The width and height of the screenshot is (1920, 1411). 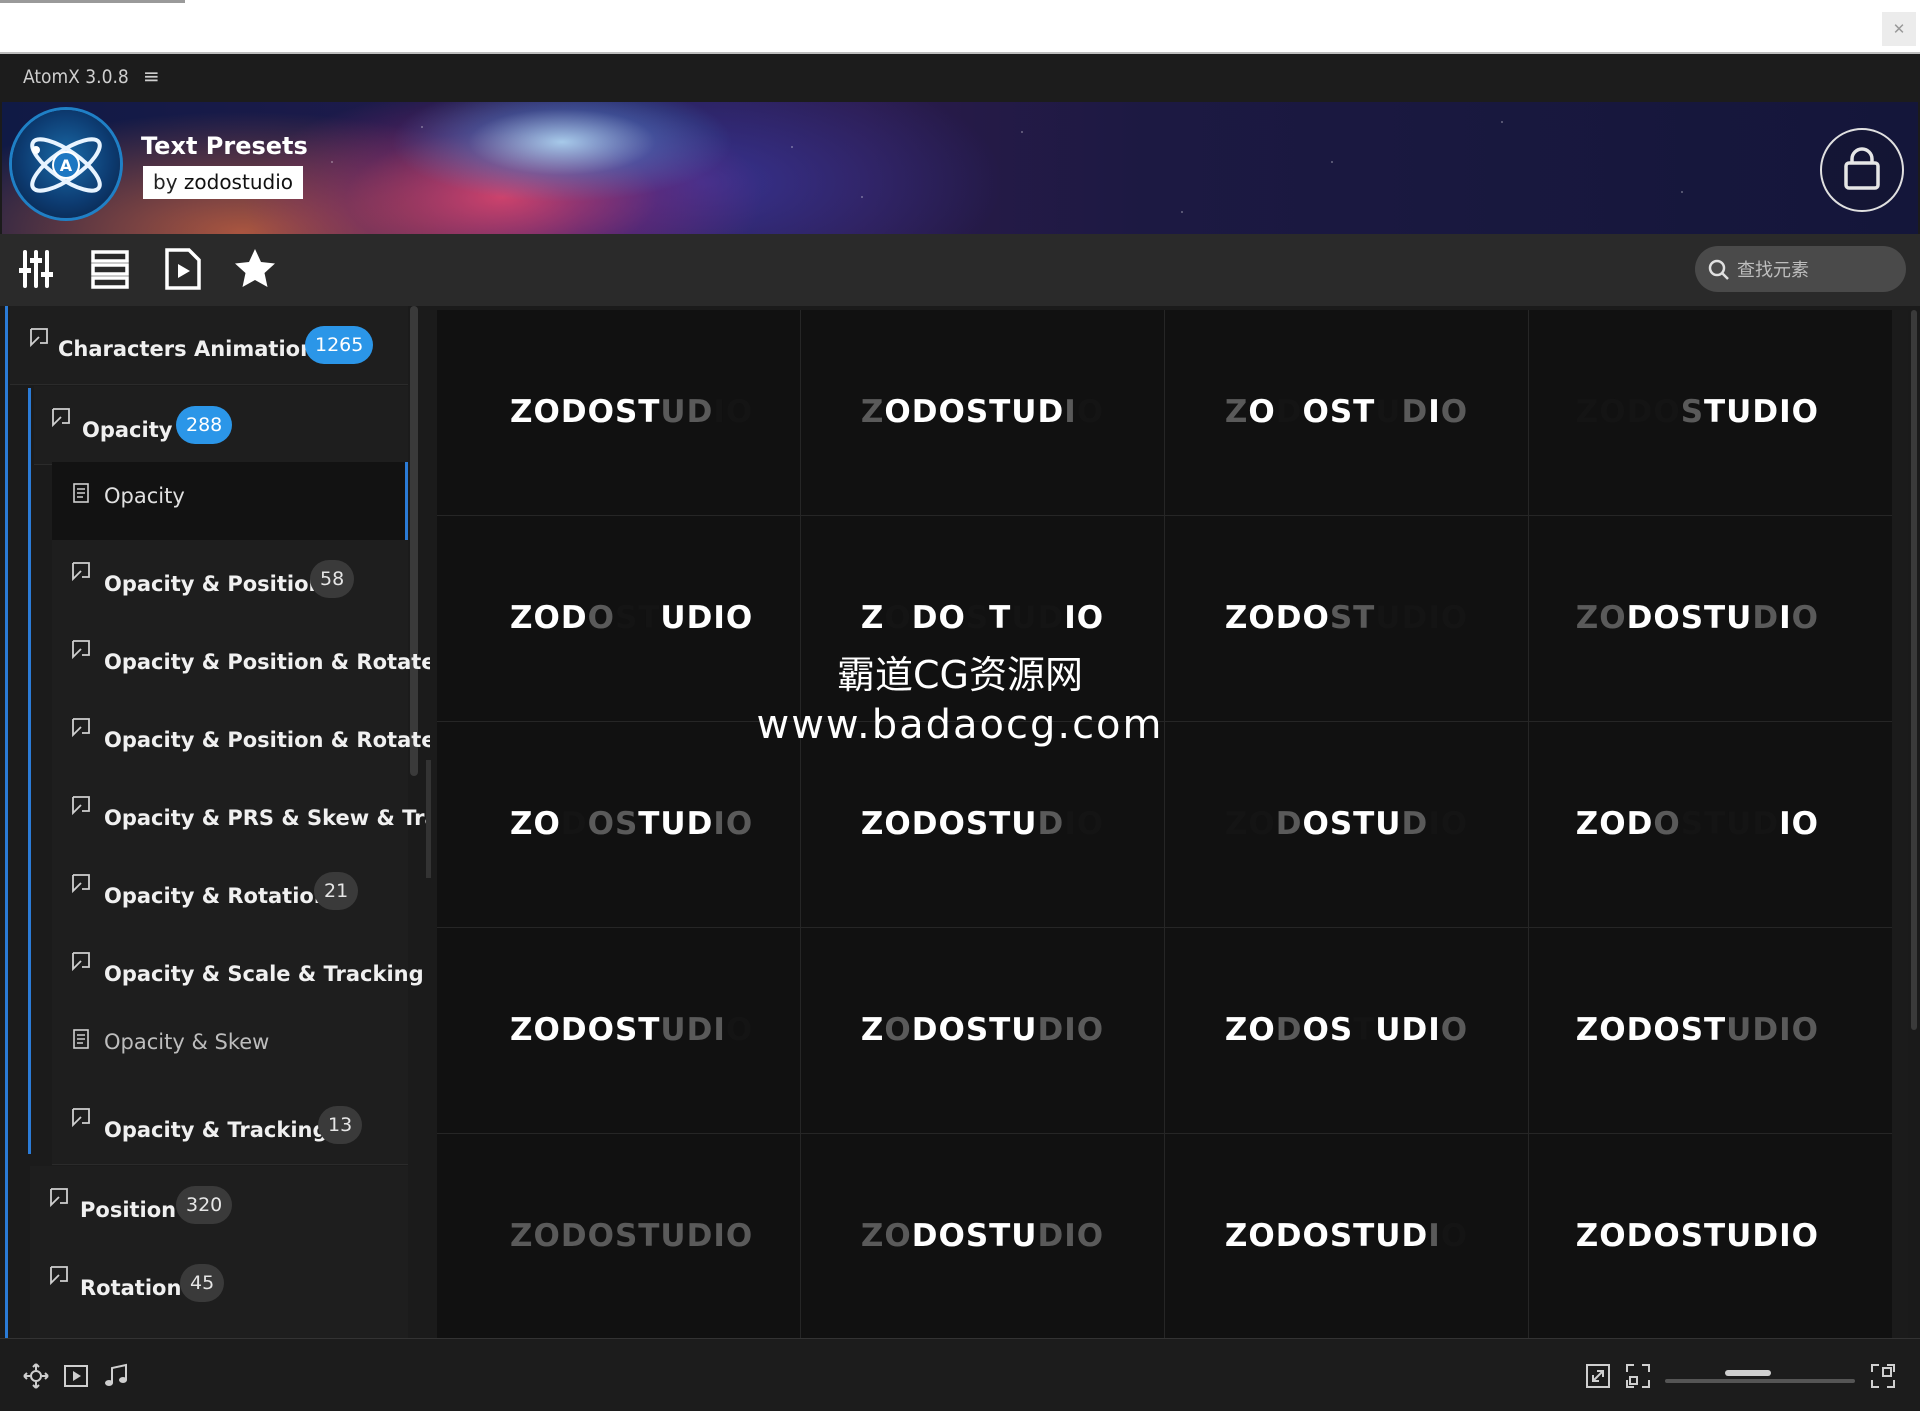 What do you see at coordinates (960, 1374) in the screenshot?
I see `bottom-bar` at bounding box center [960, 1374].